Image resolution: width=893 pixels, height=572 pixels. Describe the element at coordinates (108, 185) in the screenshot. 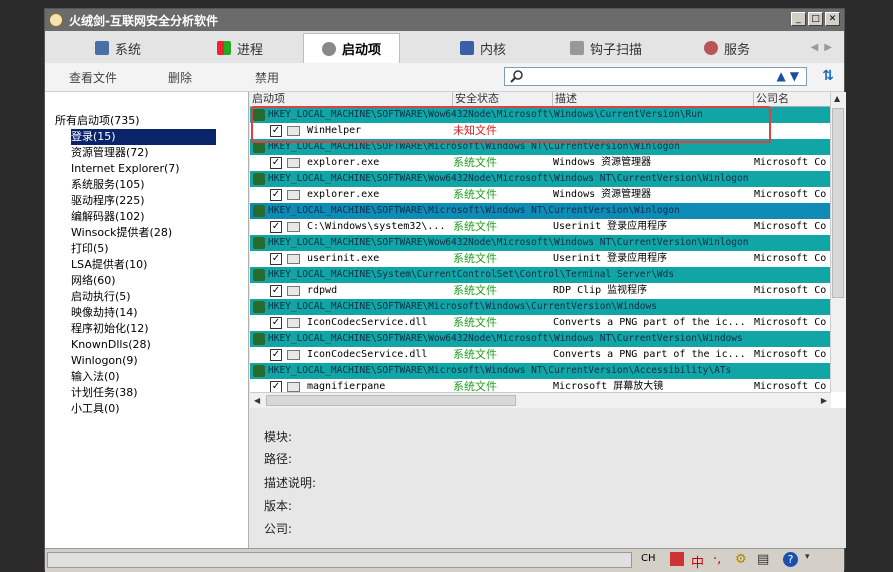

I see `tree-item: 系统服务(105)` at that location.